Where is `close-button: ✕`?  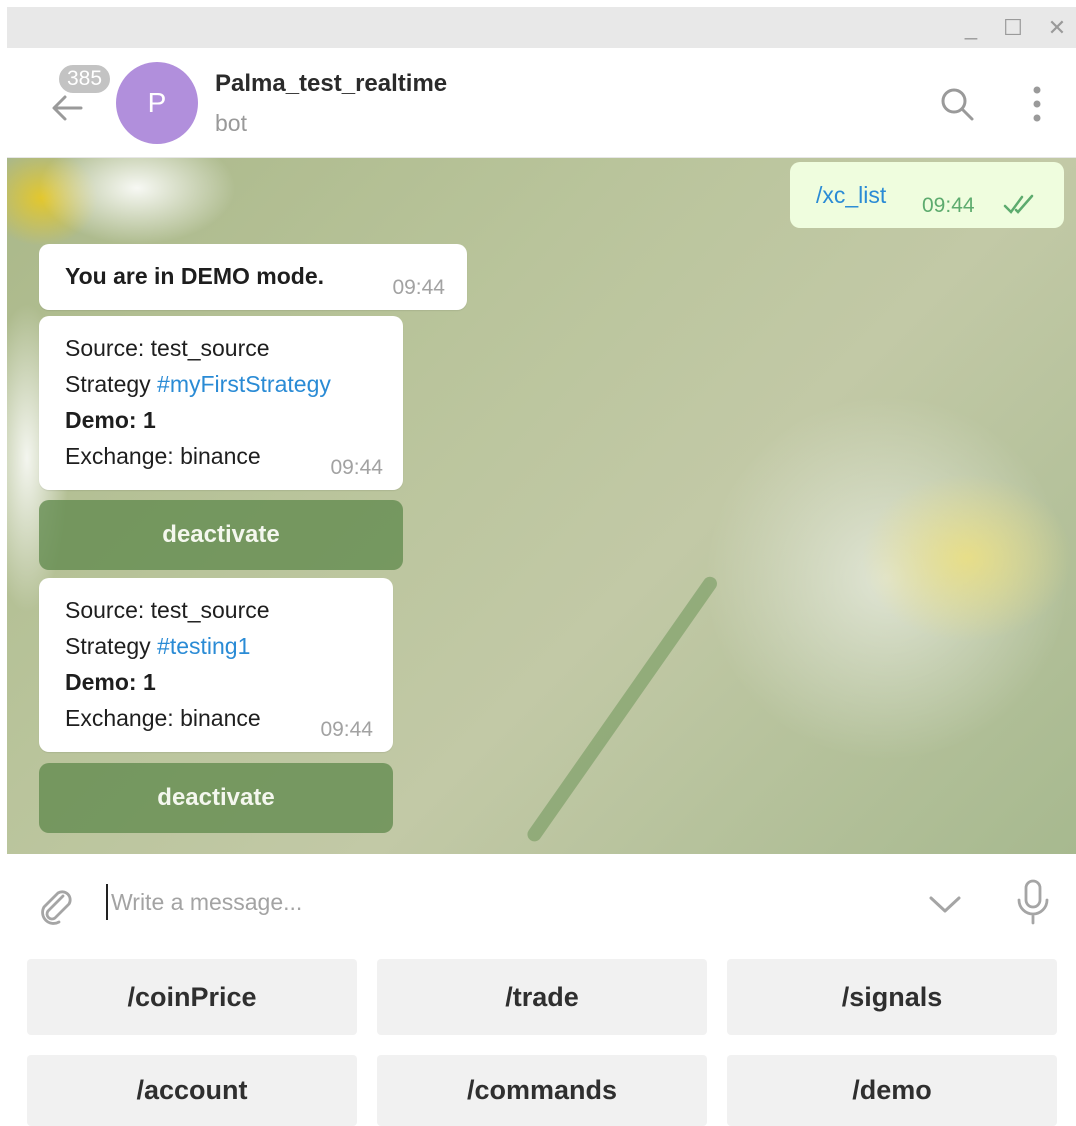
close-button: ✕ is located at coordinates (1056, 27).